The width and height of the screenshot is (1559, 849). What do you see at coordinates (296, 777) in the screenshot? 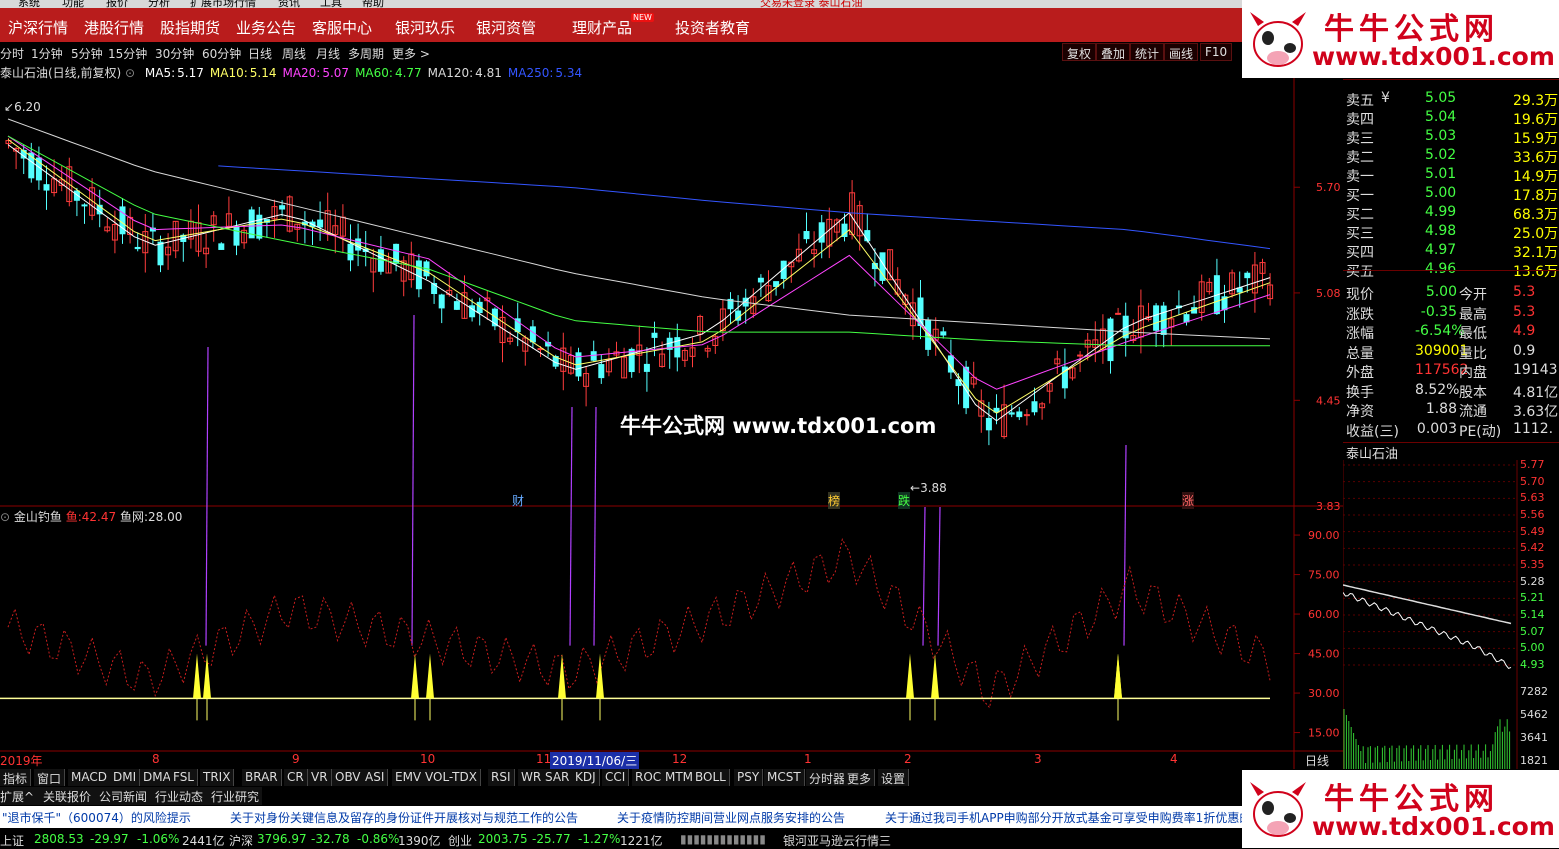
I see `indicator-tab: CR` at bounding box center [296, 777].